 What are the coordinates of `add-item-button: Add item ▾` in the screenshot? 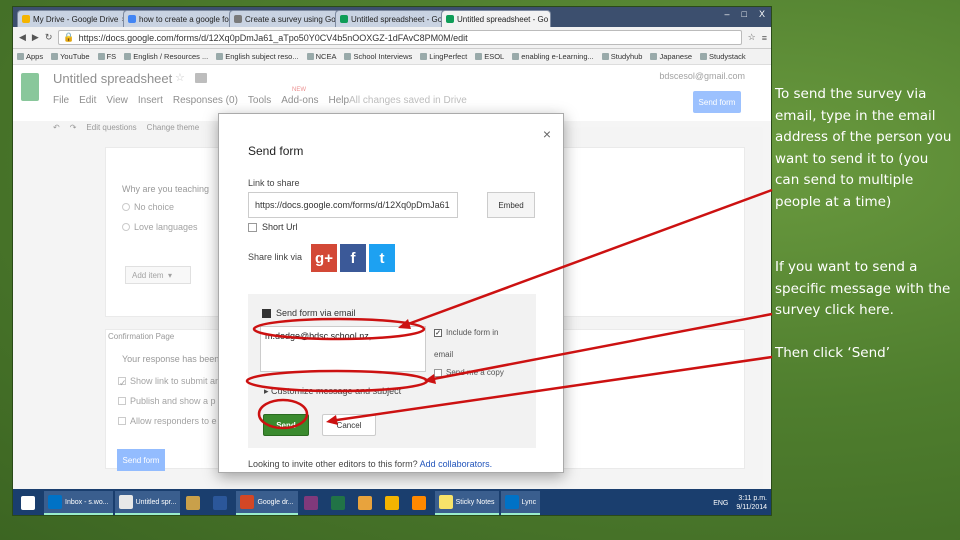 It's located at (158, 275).